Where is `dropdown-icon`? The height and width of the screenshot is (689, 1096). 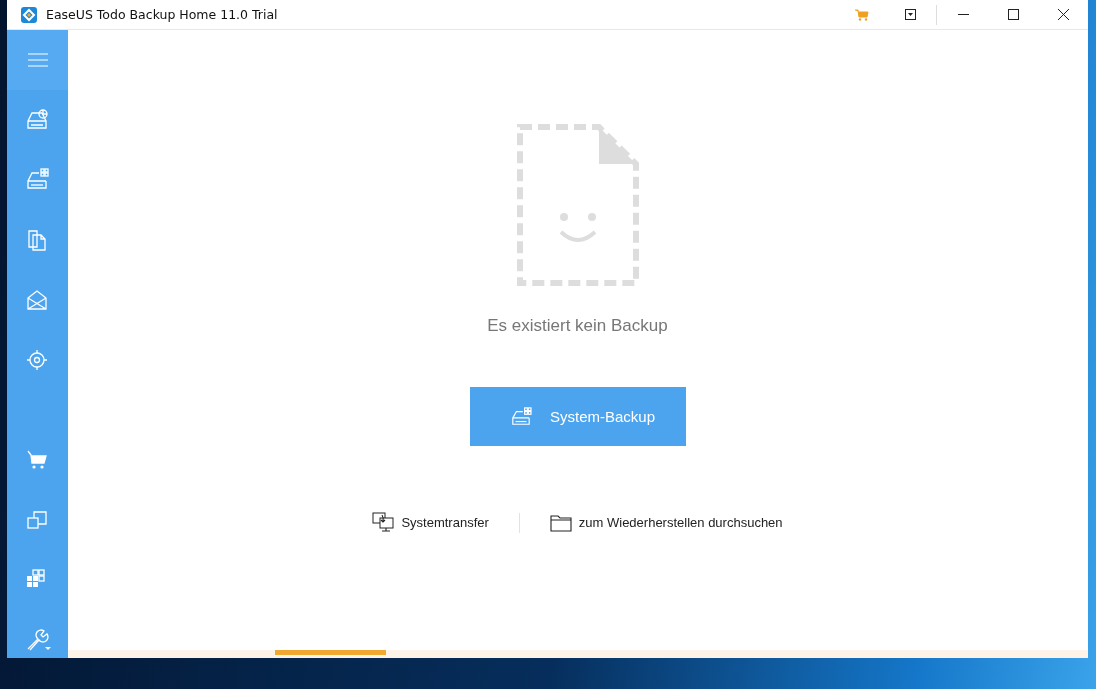
dropdown-icon is located at coordinates (910, 14).